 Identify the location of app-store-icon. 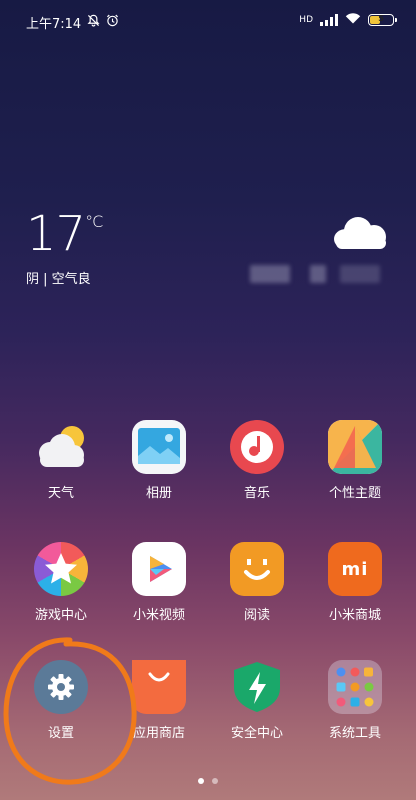
(159, 687).